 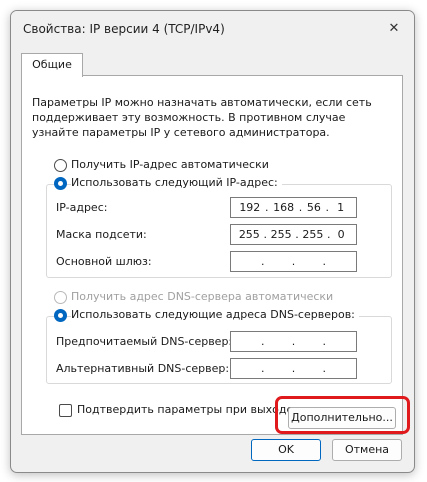 What do you see at coordinates (176, 182) in the screenshot?
I see `radio-ip-manual-label: Использовать следующий IP-адрес:` at bounding box center [176, 182].